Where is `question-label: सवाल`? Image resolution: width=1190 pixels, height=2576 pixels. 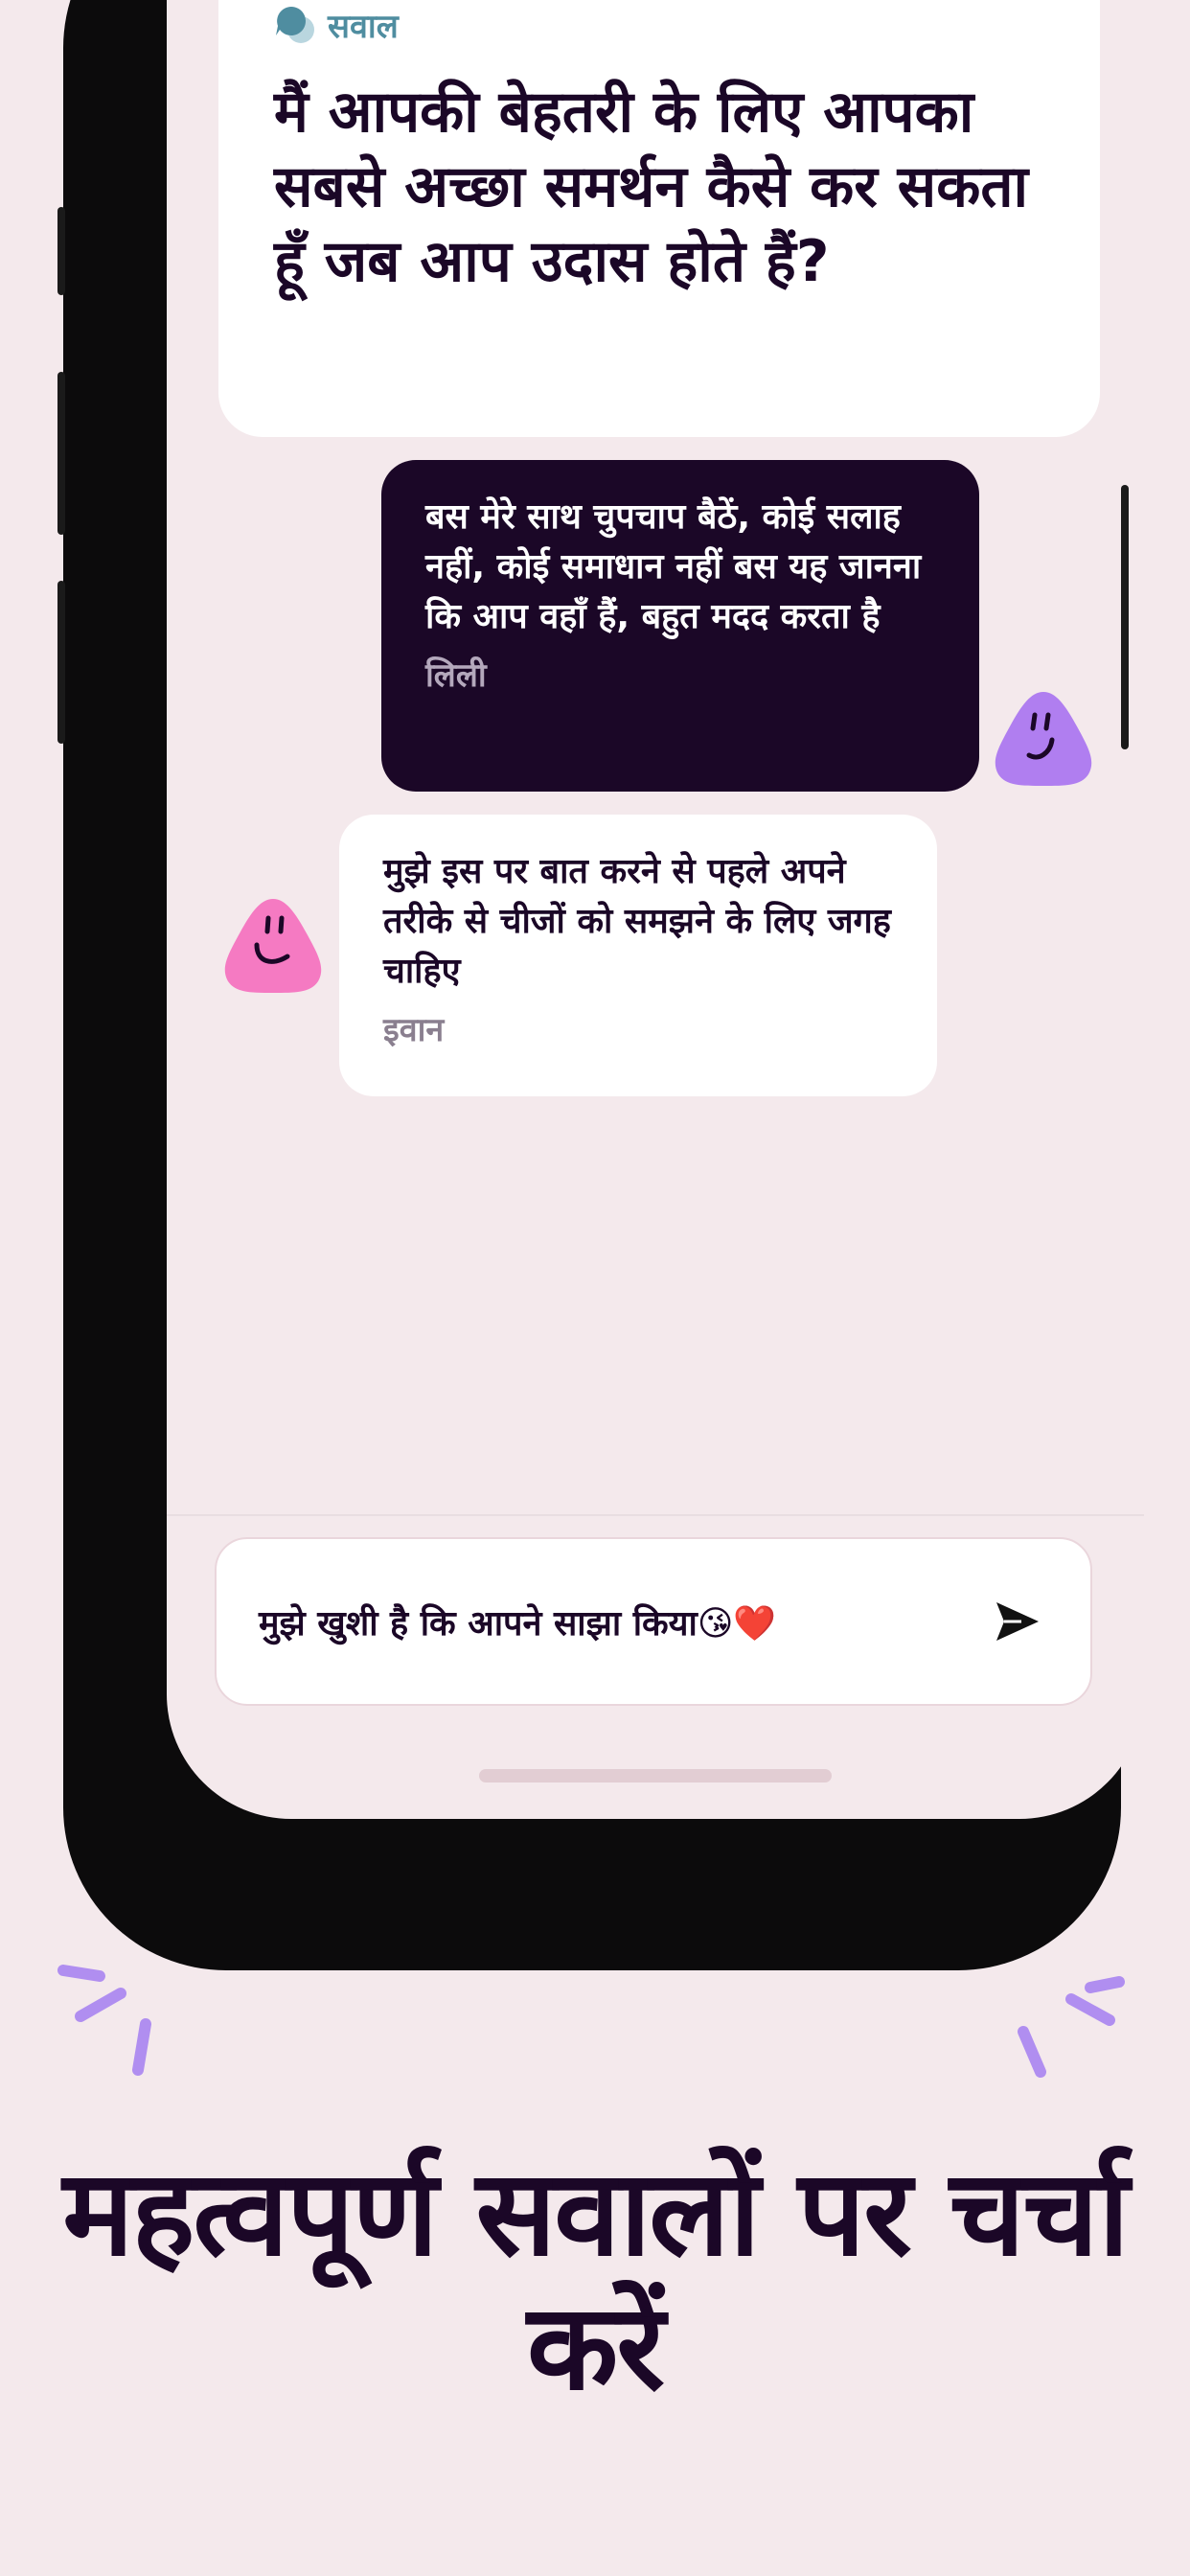 question-label: सवाल is located at coordinates (364, 27).